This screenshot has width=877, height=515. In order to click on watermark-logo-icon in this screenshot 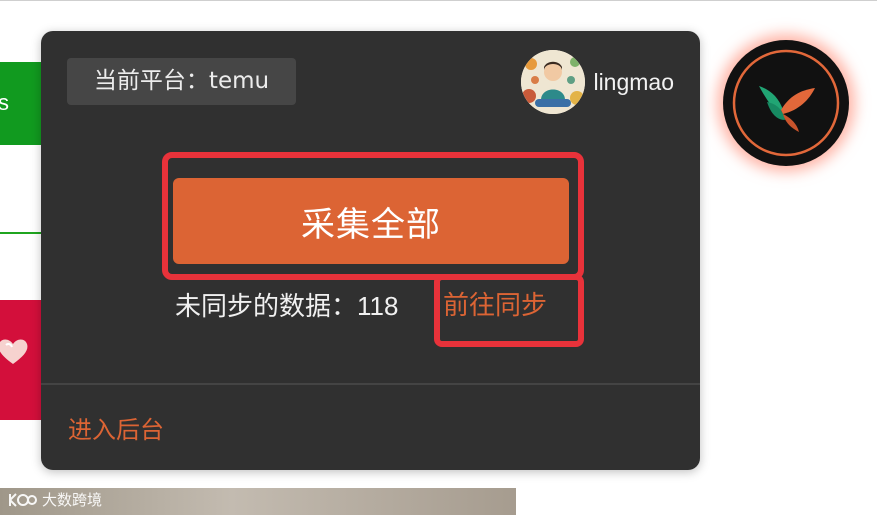, I will do `click(23, 499)`.